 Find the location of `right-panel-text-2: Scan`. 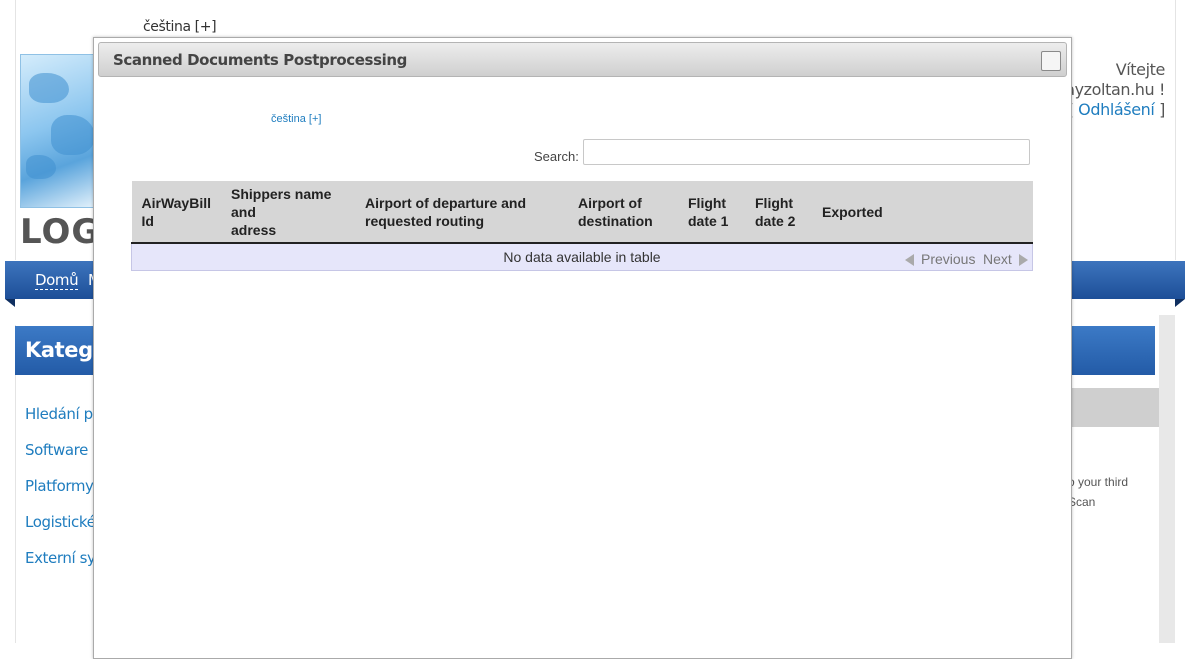

right-panel-text-2: Scan is located at coordinates (1082, 502).